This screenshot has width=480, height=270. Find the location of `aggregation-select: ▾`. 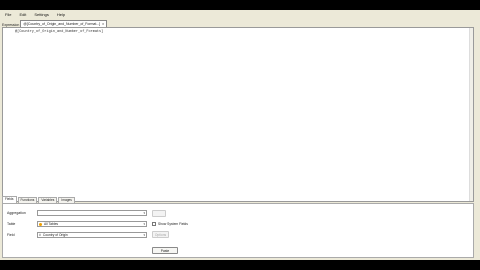

aggregation-select: ▾ is located at coordinates (92, 213).